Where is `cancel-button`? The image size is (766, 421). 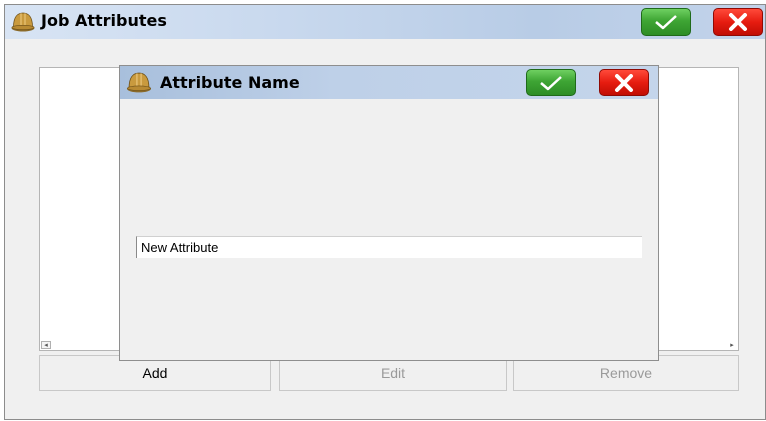
cancel-button is located at coordinates (738, 22).